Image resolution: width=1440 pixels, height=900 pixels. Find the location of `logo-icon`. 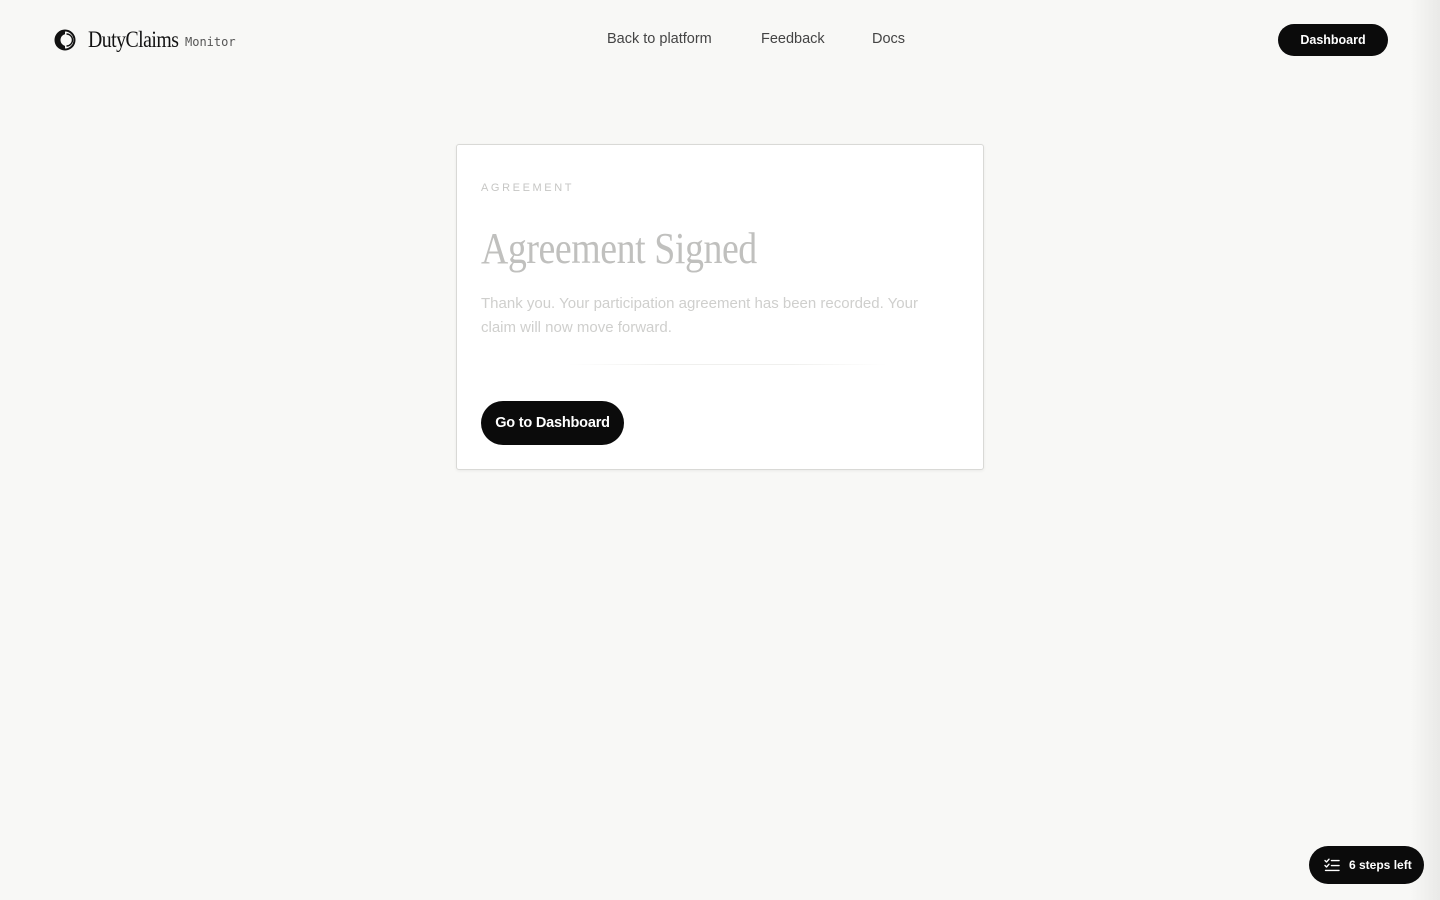

logo-icon is located at coordinates (65, 40).